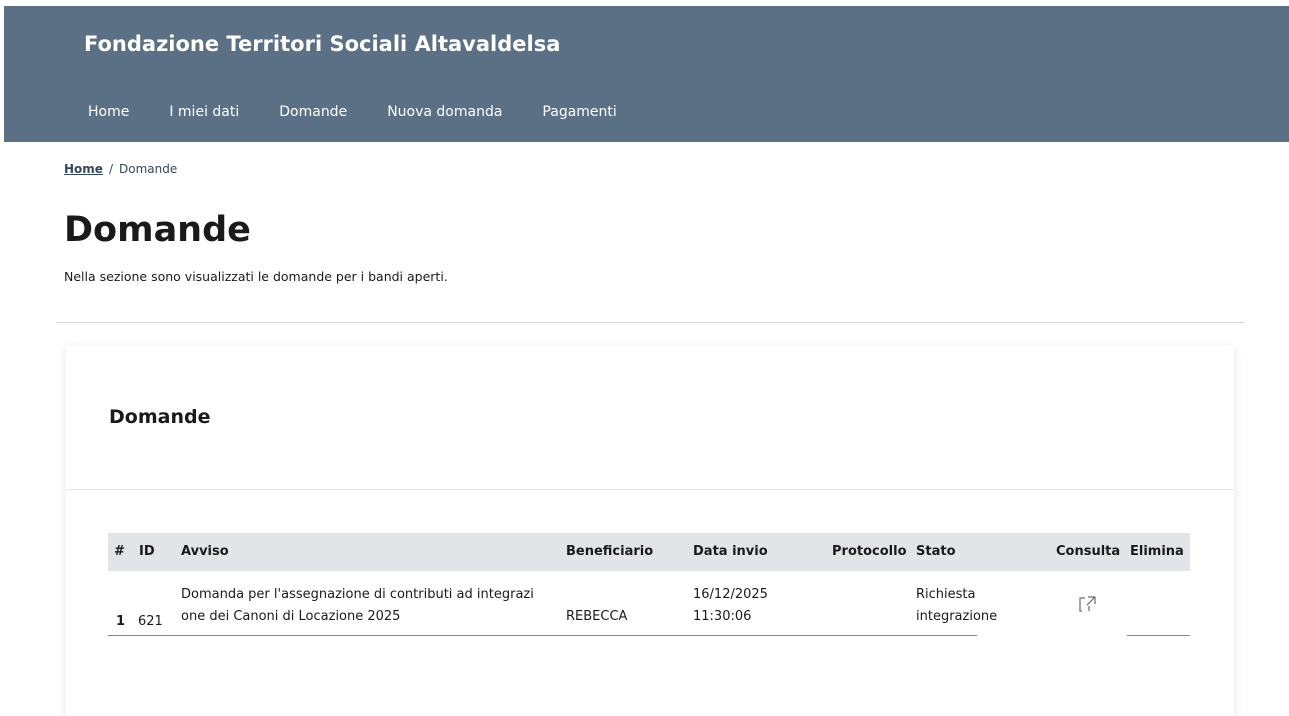 The image size is (1289, 716). What do you see at coordinates (957, 616) in the screenshot?
I see `row-stato-line2: integrazione` at bounding box center [957, 616].